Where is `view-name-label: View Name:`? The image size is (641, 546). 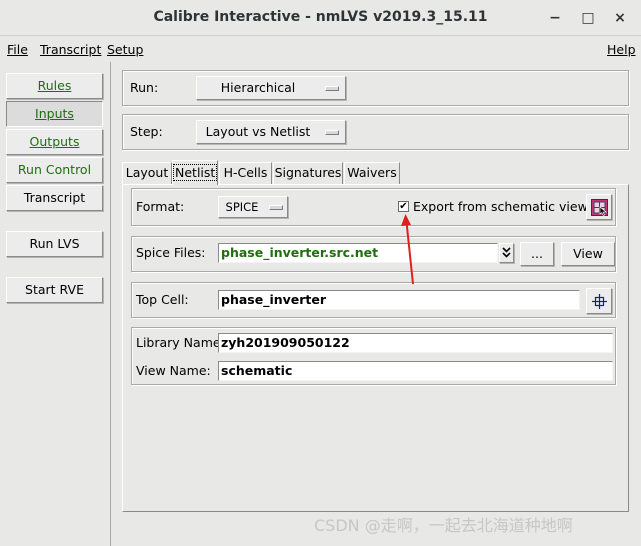 view-name-label: View Name: is located at coordinates (173, 370).